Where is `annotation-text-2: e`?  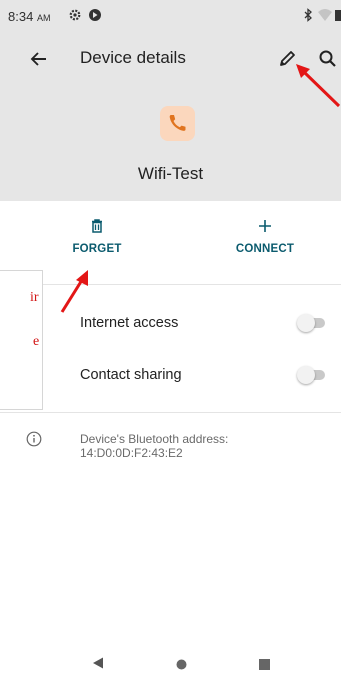
annotation-text-2: e is located at coordinates (36, 341).